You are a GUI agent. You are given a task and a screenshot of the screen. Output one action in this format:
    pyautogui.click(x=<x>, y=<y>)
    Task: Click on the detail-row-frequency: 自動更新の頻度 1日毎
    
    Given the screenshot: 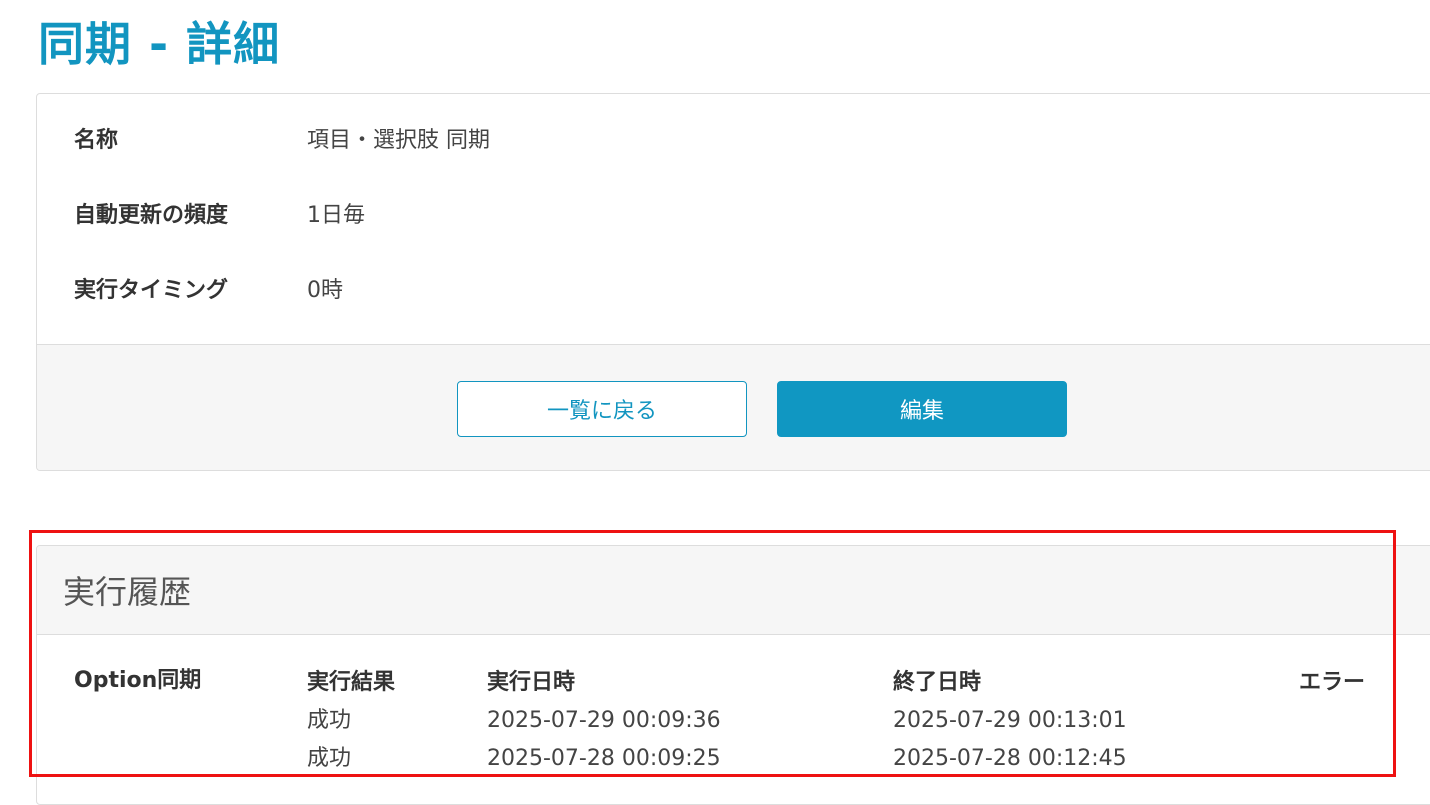 What is the action you would take?
    pyautogui.click(x=219, y=213)
    